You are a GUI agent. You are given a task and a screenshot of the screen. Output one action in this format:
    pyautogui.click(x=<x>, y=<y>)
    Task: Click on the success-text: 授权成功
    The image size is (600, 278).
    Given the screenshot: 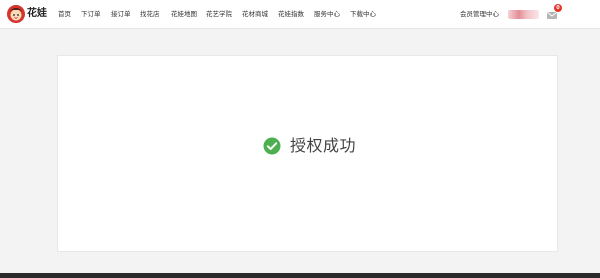 What is the action you would take?
    pyautogui.click(x=323, y=145)
    